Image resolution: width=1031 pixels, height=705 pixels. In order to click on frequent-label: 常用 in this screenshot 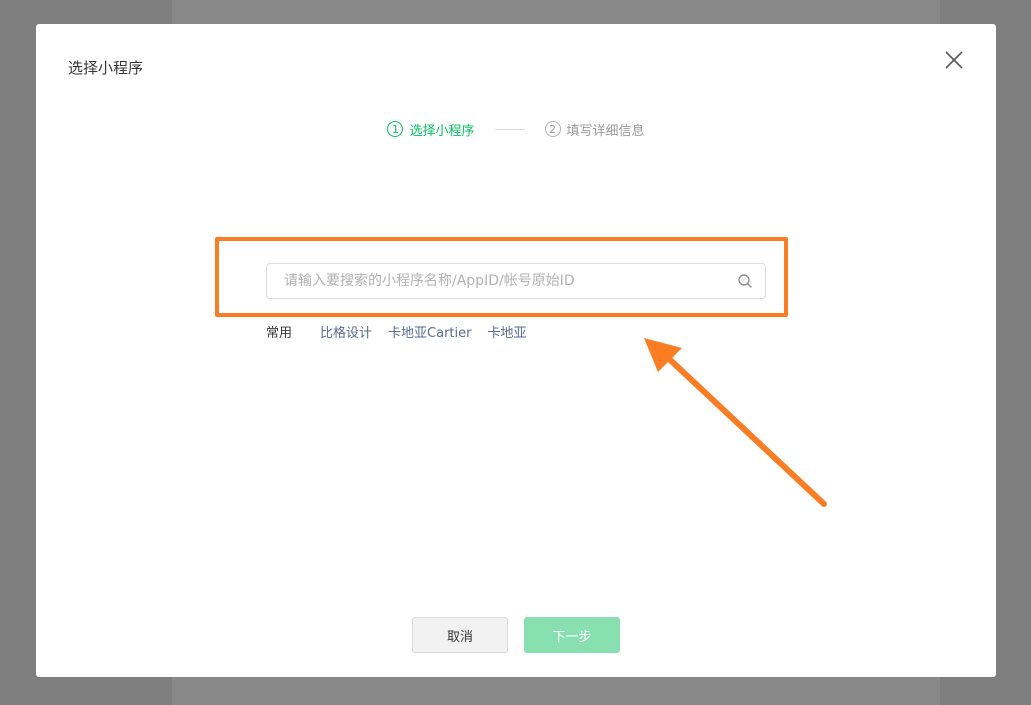, I will do `click(279, 333)`.